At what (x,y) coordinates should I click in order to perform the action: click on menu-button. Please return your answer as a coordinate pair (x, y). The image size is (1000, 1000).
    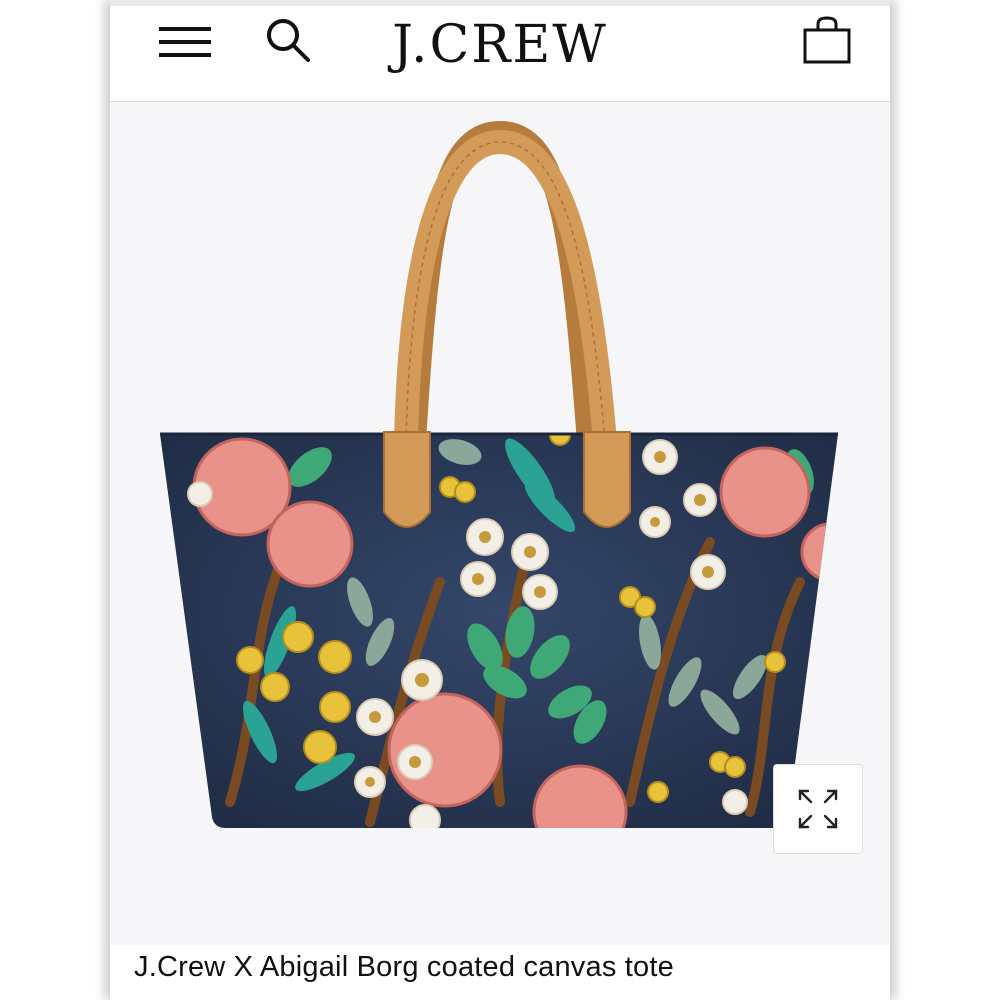
    Looking at the image, I should click on (185, 42).